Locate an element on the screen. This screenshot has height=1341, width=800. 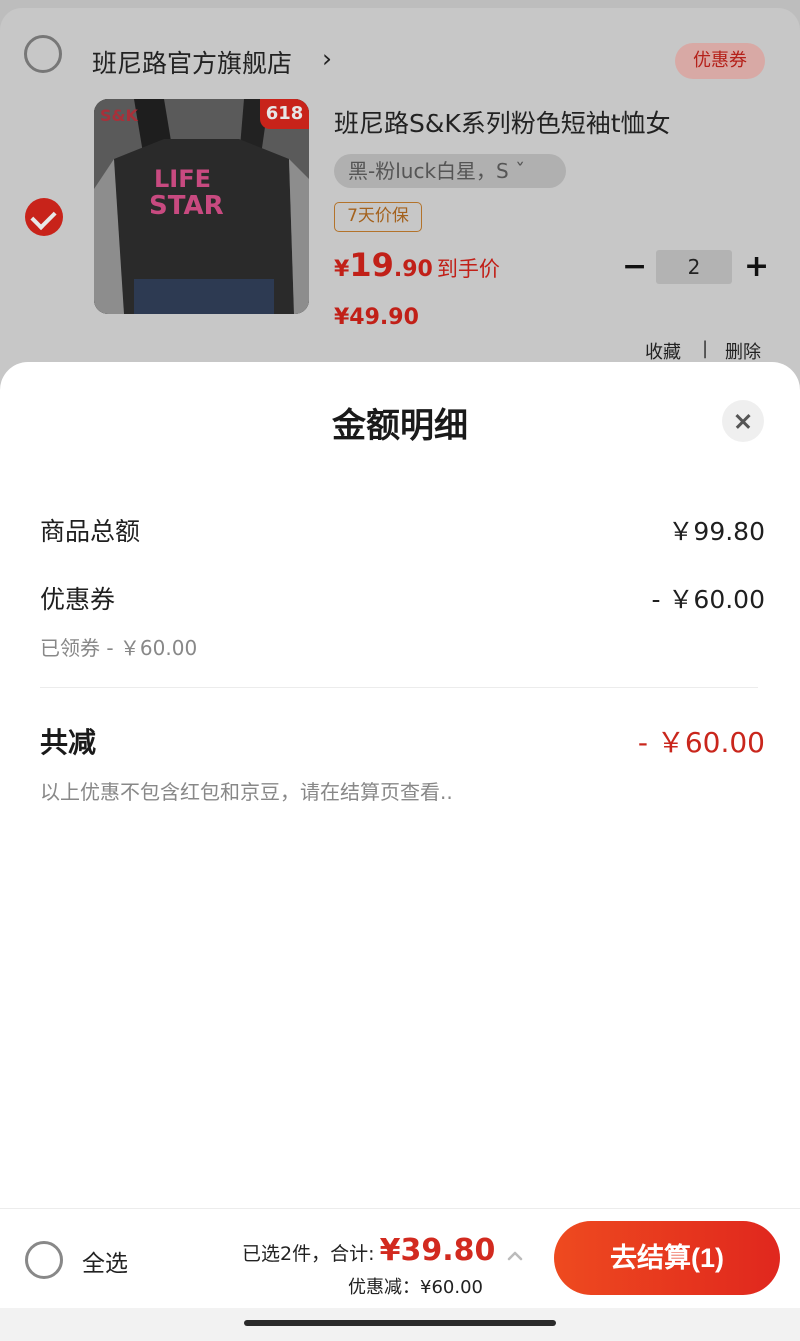
checkout-bar: 全选 已选2件，合计: ¥39.80 优惠减：¥60.00 去结算(1) is located at coordinates (400, 1258).